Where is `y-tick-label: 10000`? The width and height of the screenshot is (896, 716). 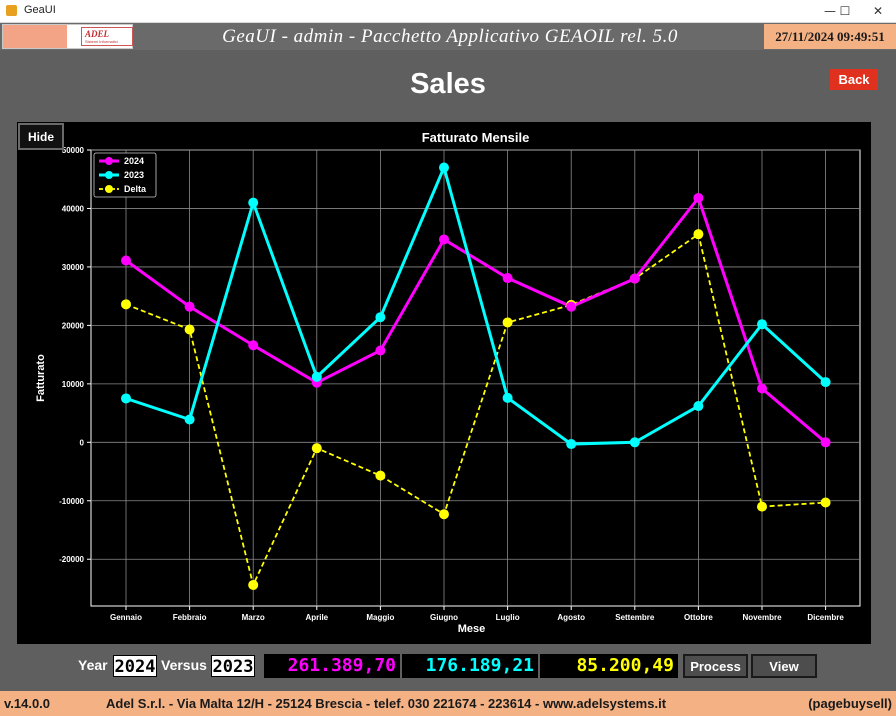
y-tick-label: 10000 is located at coordinates (73, 384).